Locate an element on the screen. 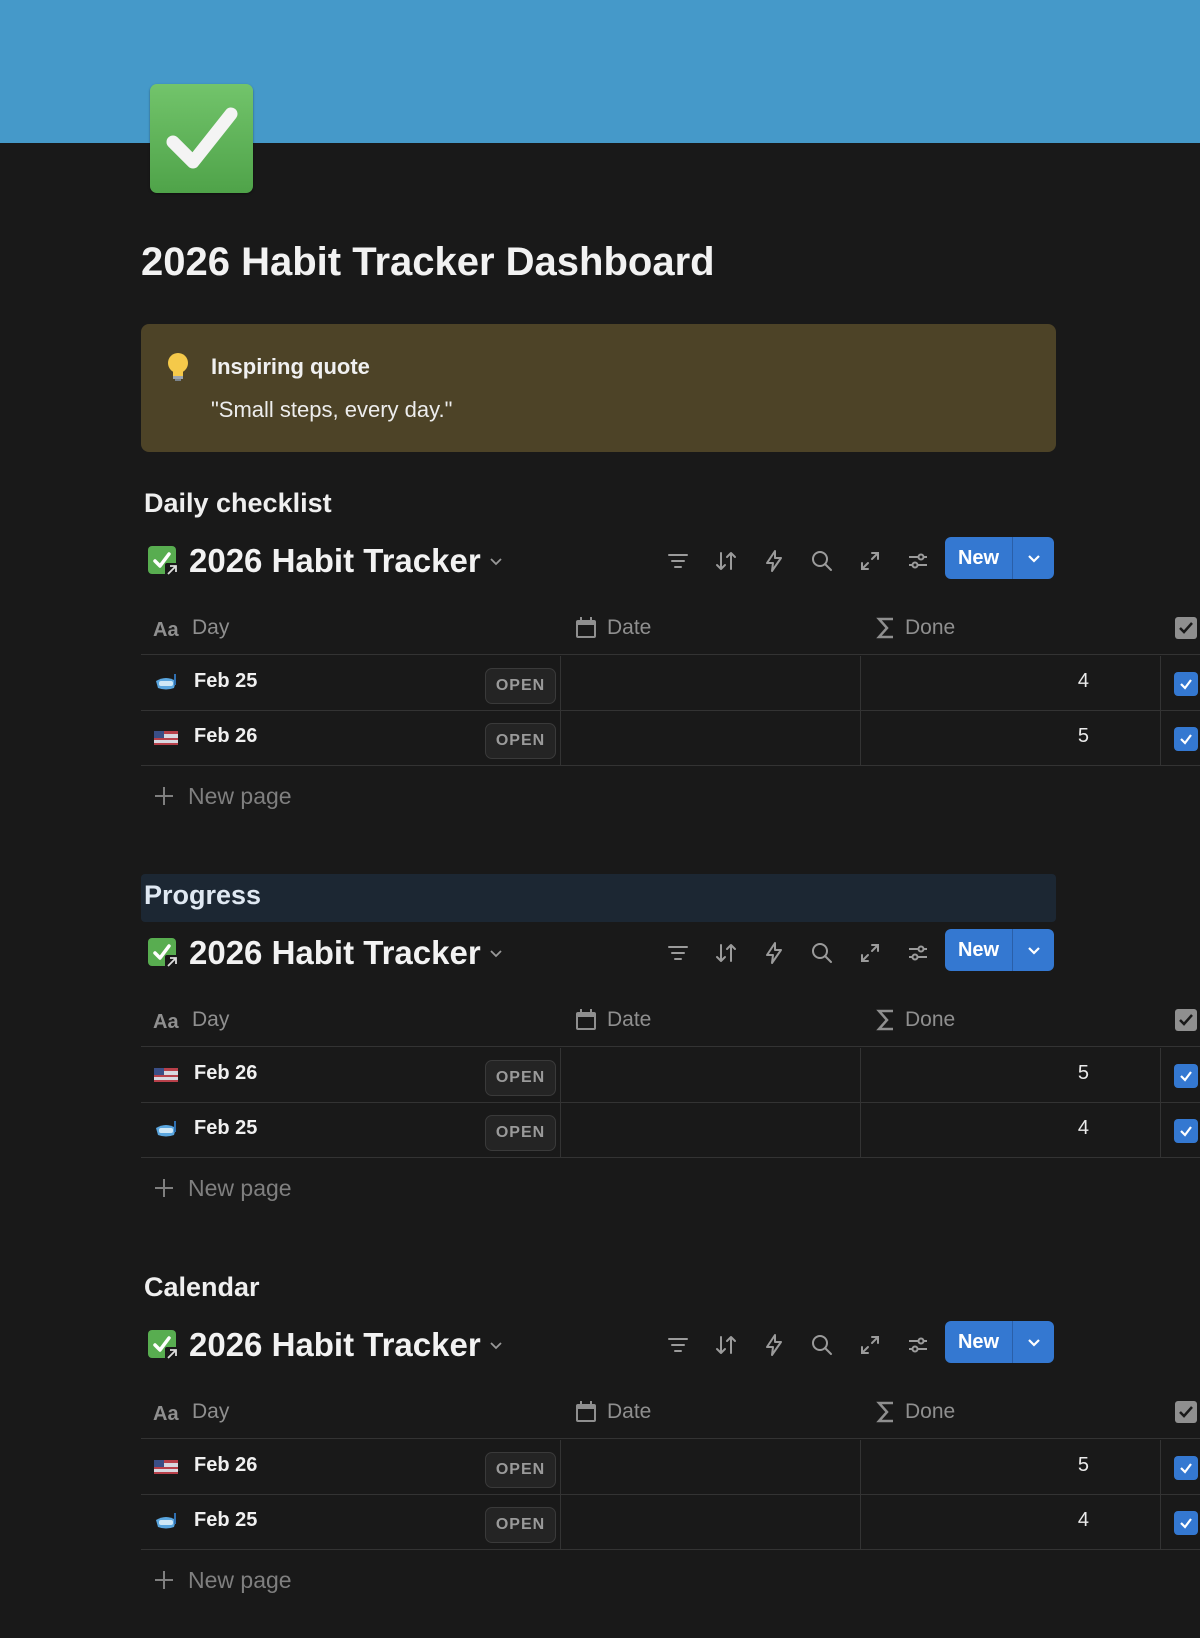 This screenshot has height=1638, width=1200. calendar-icon is located at coordinates (586, 1411).